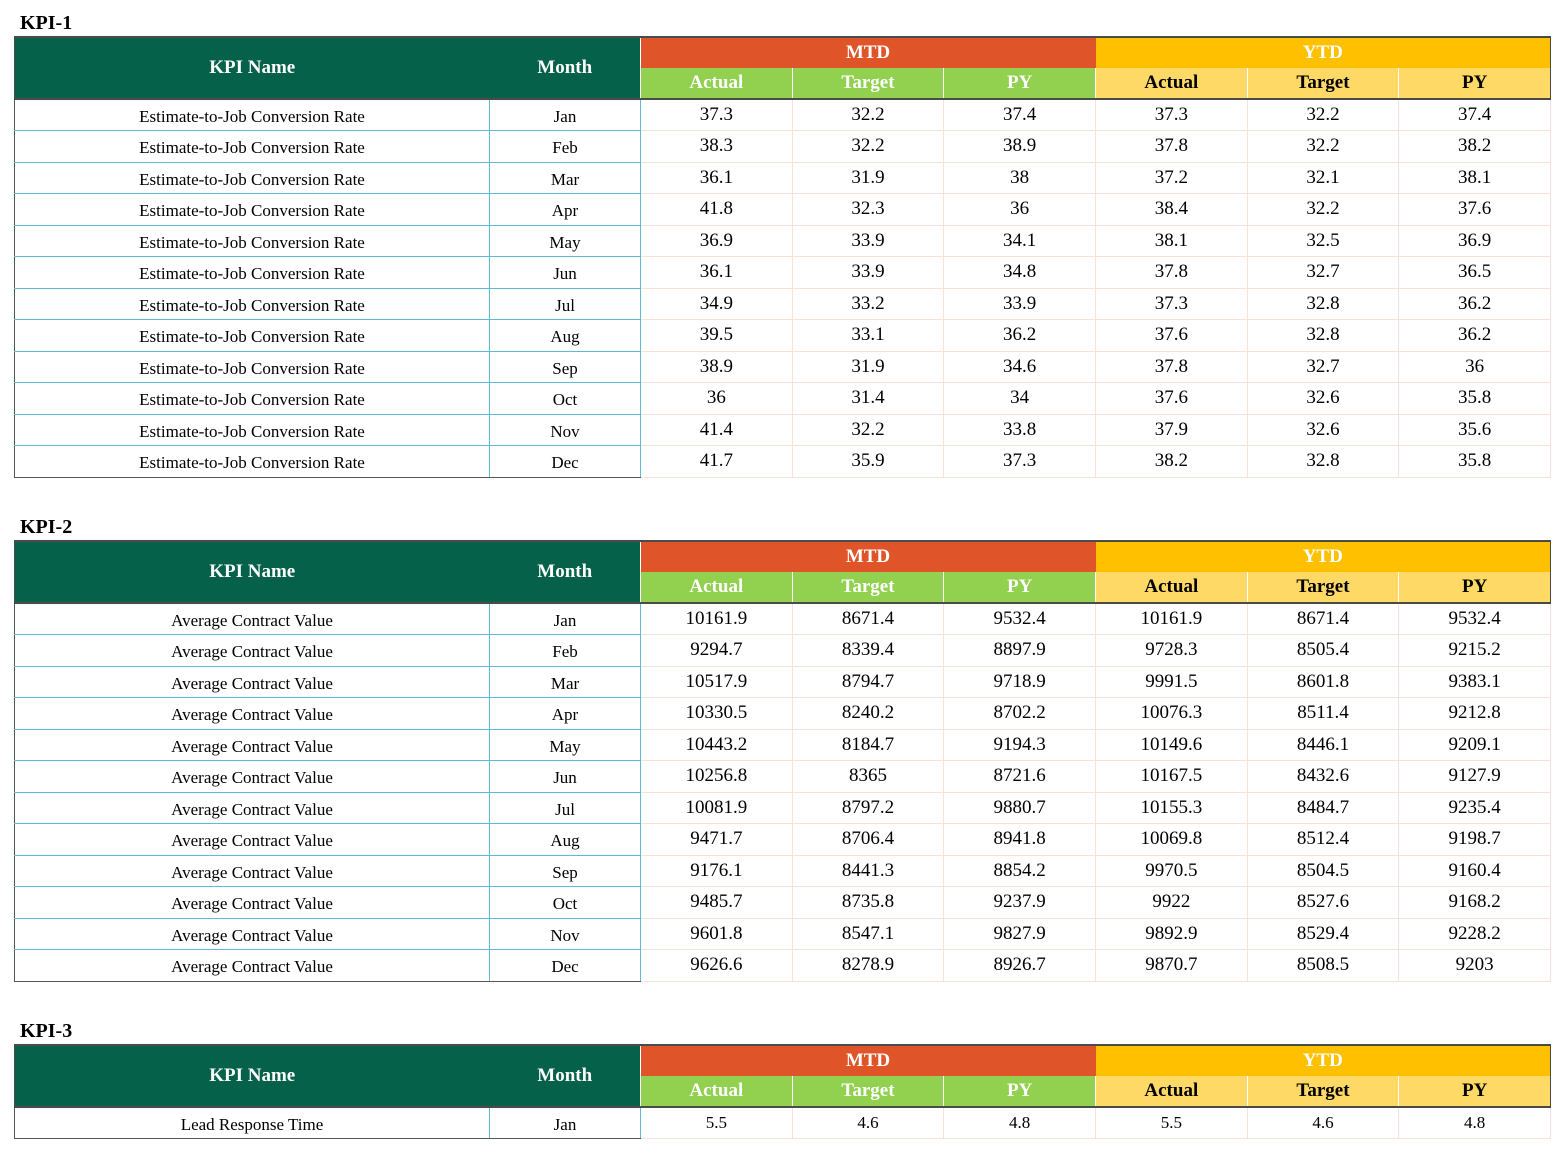 The image size is (1565, 1155). Describe the element at coordinates (252, 1122) in the screenshot. I see `kpi-name-cell: Lead Response Time` at that location.